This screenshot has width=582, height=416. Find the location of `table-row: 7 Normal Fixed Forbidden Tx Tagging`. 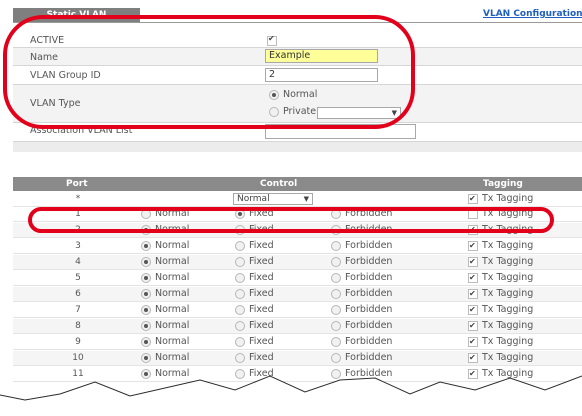

table-row: 7 Normal Fixed Forbidden Tx Tagging is located at coordinates (297, 310).